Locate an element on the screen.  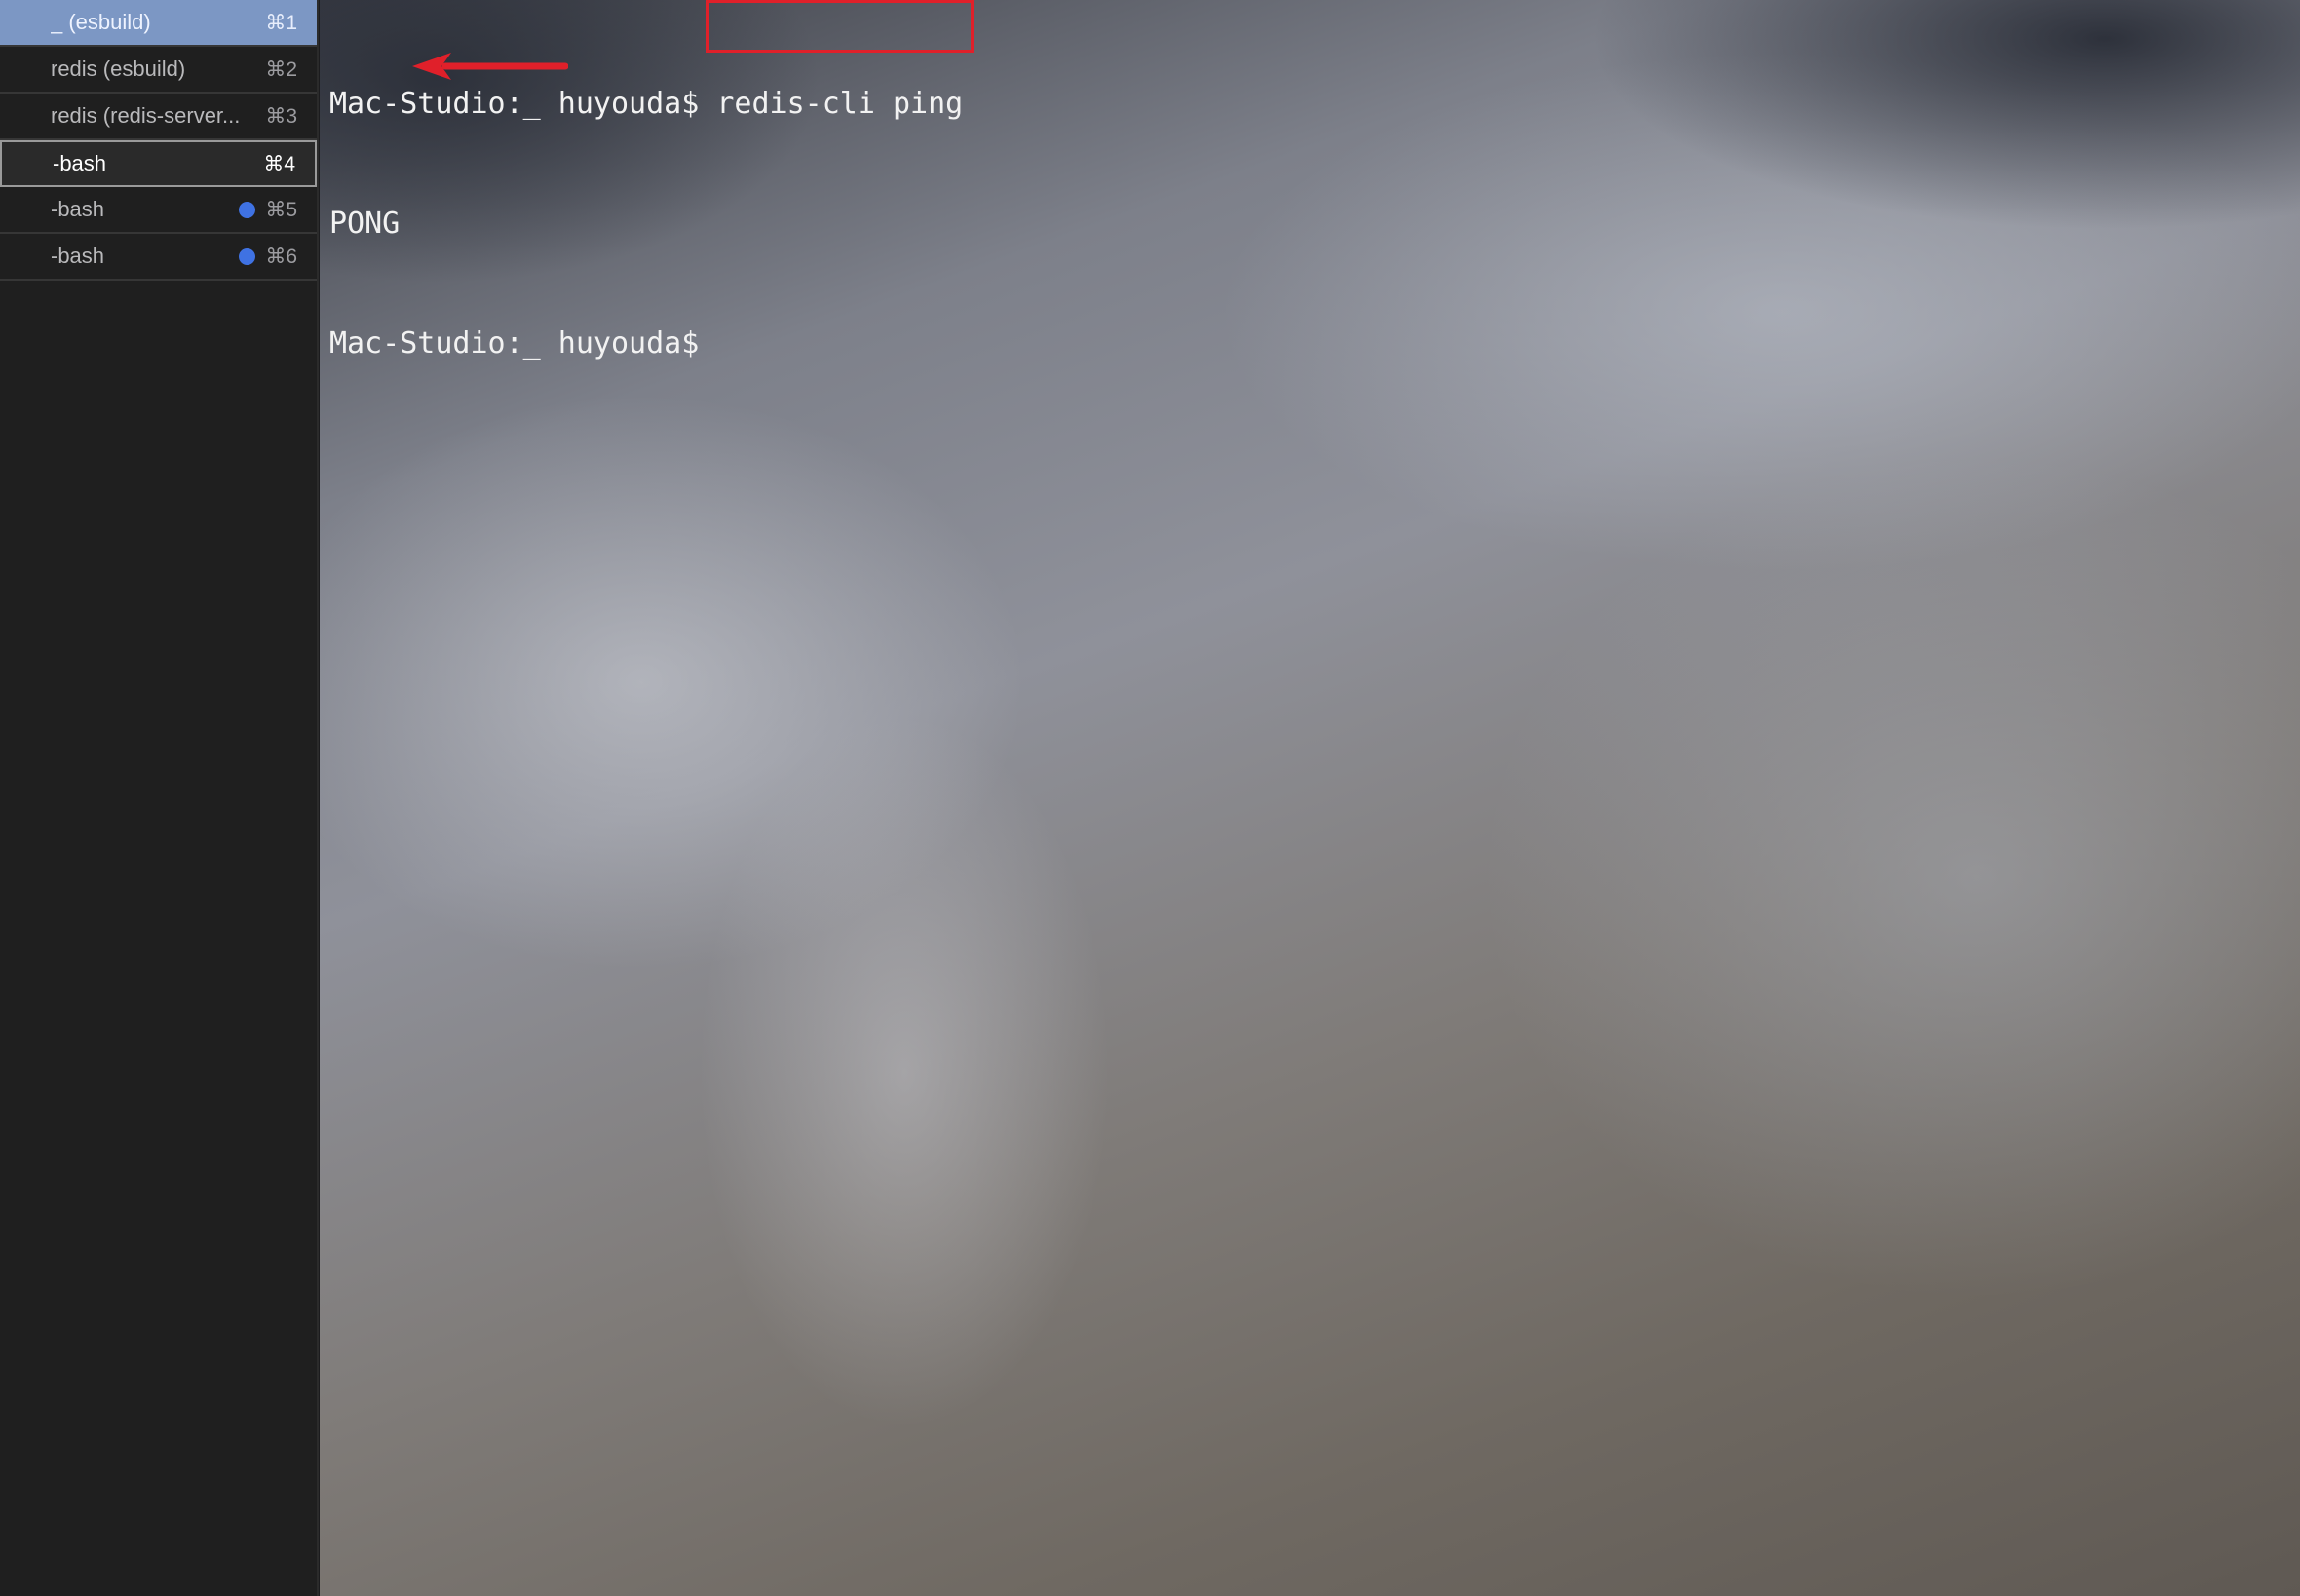
tab-2: redis (esbuild) ⌘2 is located at coordinates (158, 70).